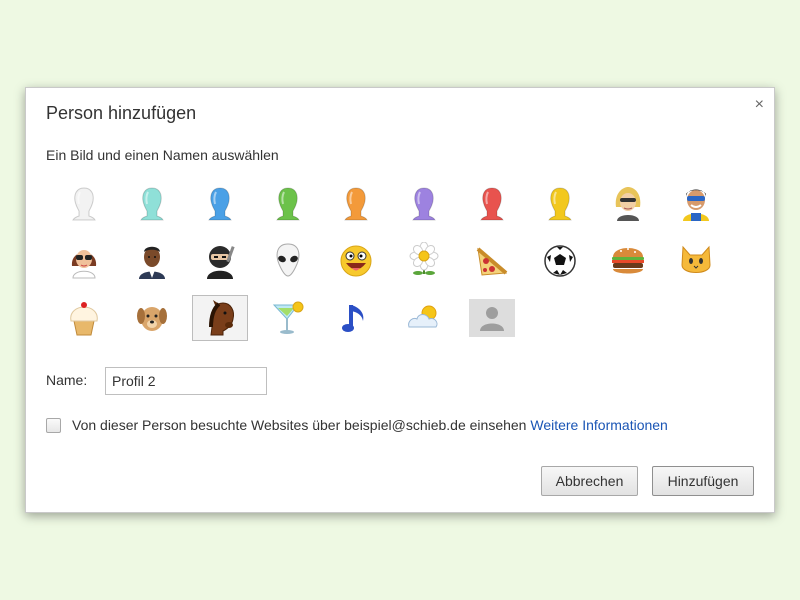 The image size is (800, 600). Describe the element at coordinates (152, 204) in the screenshot. I see `teal-silhouette-icon` at that location.